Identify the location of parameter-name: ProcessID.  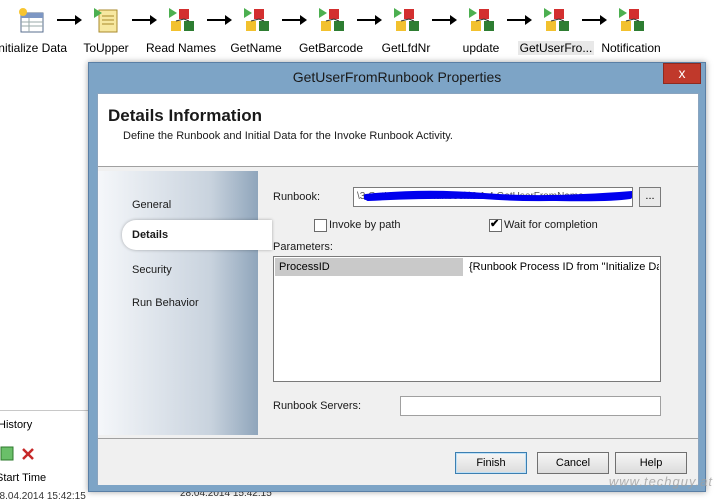
(304, 267).